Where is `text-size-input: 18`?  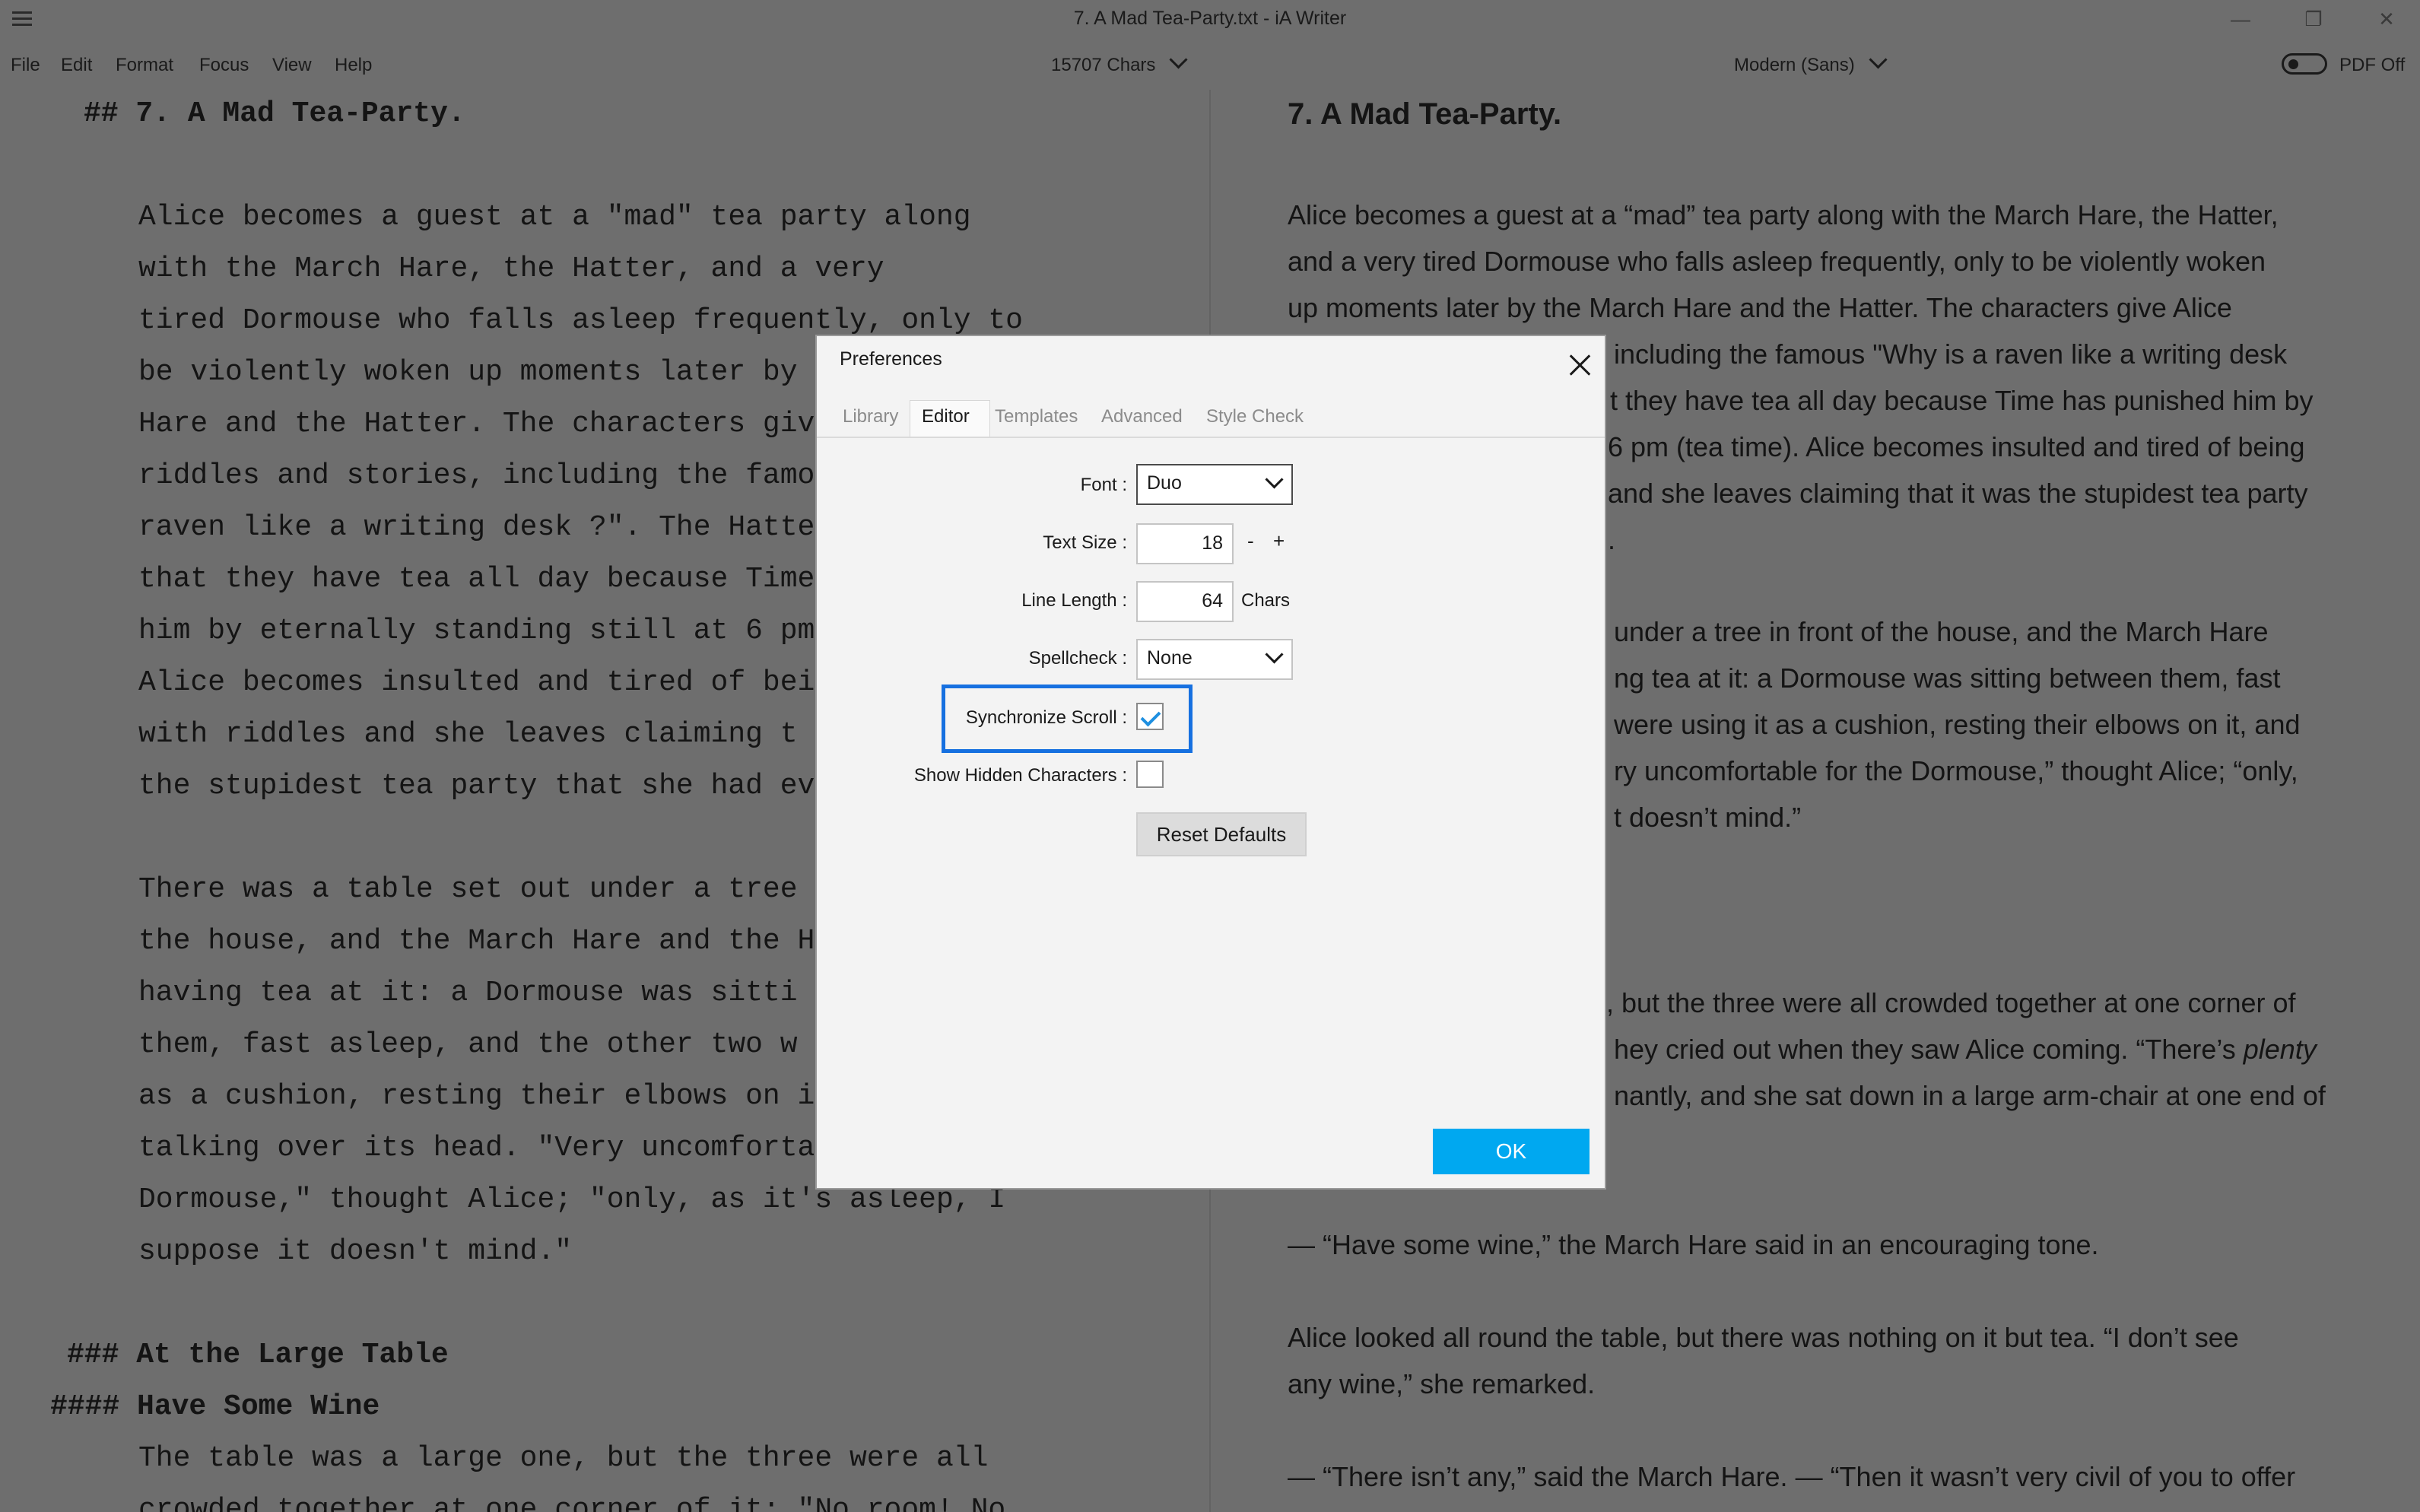
text-size-input: 18 is located at coordinates (1185, 543).